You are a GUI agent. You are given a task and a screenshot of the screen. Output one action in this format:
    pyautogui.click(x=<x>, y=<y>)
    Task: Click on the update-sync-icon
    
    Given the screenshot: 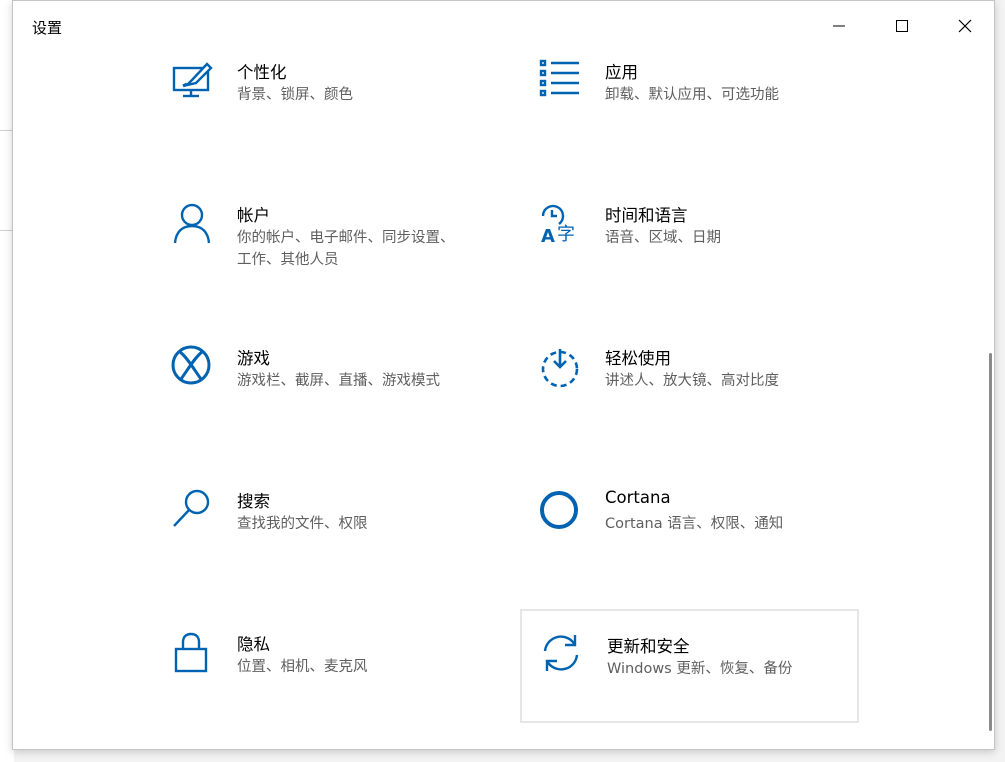 What is the action you would take?
    pyautogui.click(x=561, y=653)
    